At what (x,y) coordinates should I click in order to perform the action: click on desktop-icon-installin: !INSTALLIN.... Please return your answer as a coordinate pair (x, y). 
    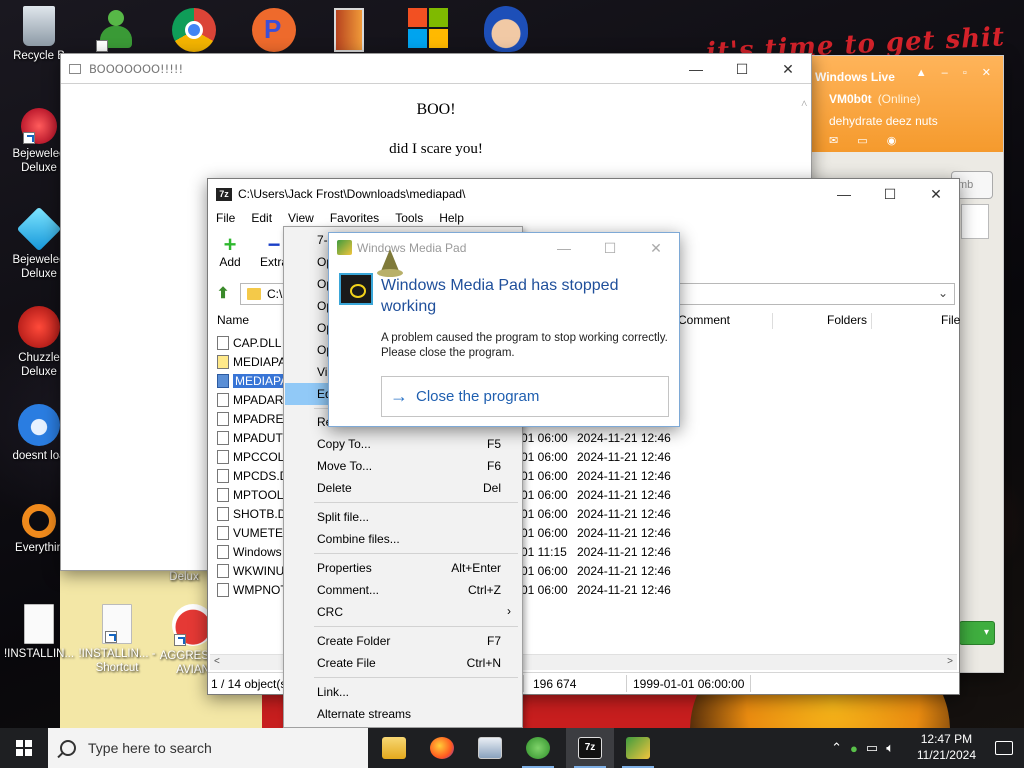
    Looking at the image, I should click on (39, 632).